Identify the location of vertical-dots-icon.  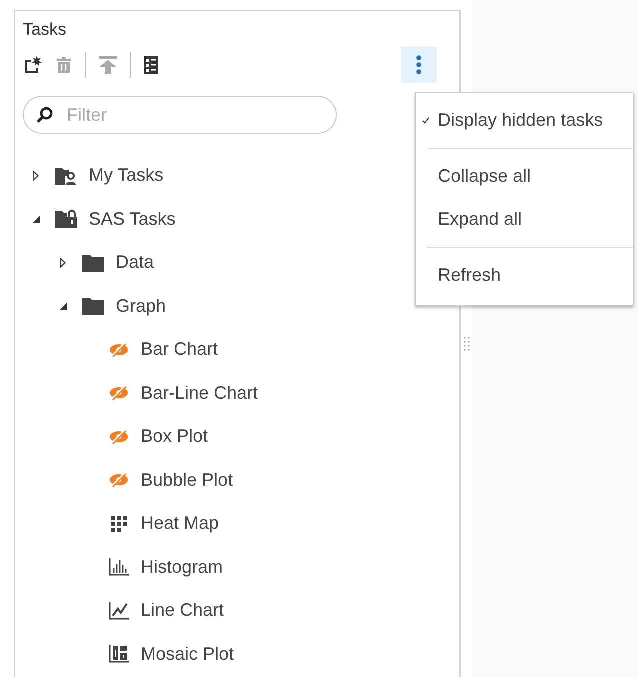
(419, 65).